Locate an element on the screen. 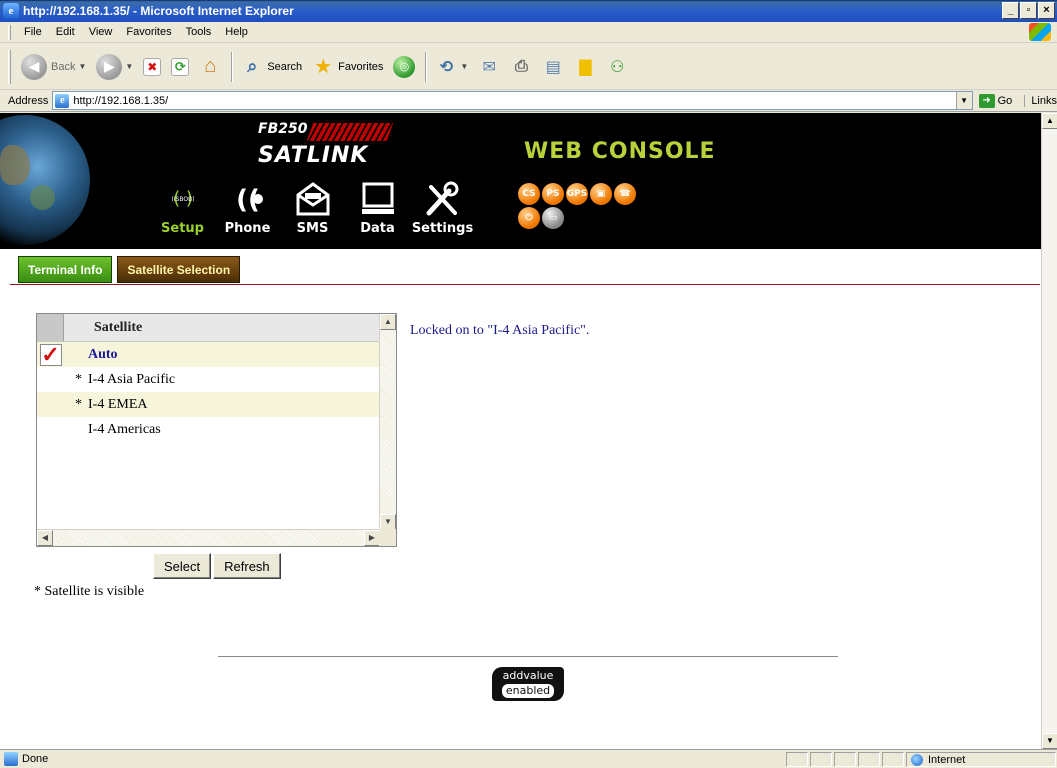 The image size is (1057, 768). home-button: ⌂ is located at coordinates (210, 67).